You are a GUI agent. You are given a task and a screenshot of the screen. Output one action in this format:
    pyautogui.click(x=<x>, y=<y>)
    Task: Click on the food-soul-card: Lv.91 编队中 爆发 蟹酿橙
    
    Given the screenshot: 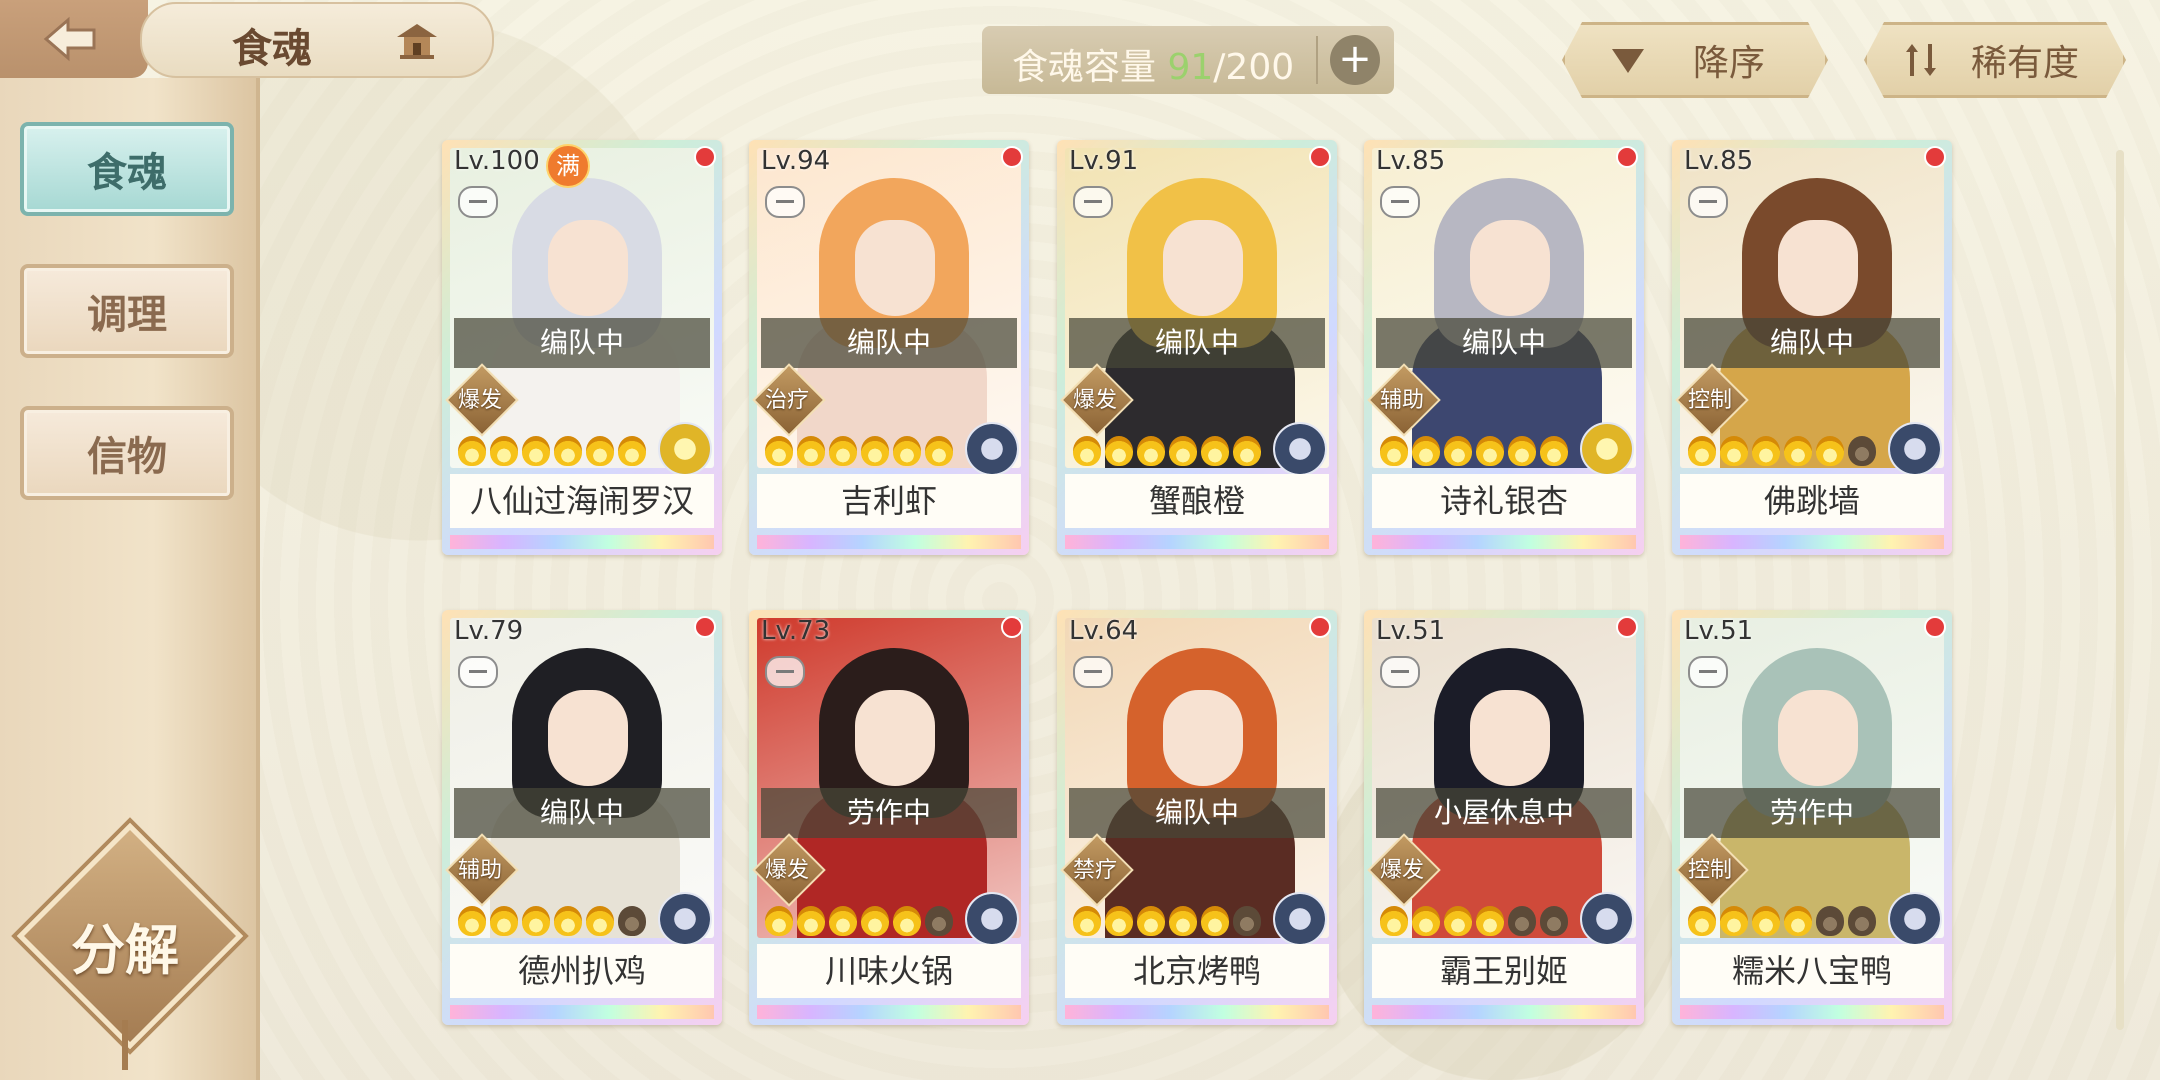 What is the action you would take?
    pyautogui.click(x=1197, y=347)
    